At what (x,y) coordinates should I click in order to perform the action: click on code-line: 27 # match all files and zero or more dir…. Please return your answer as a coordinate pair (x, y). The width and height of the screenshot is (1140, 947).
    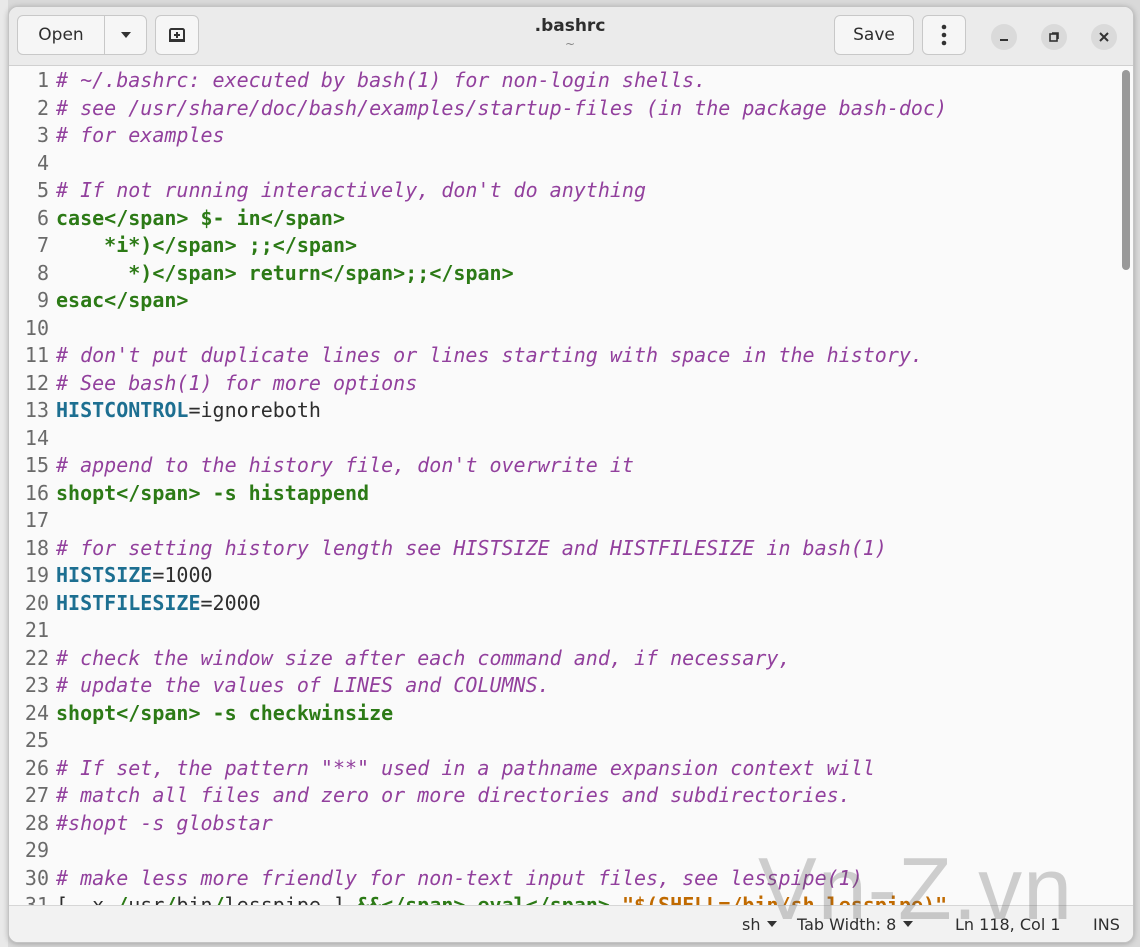
    Looking at the image, I should click on (571, 796).